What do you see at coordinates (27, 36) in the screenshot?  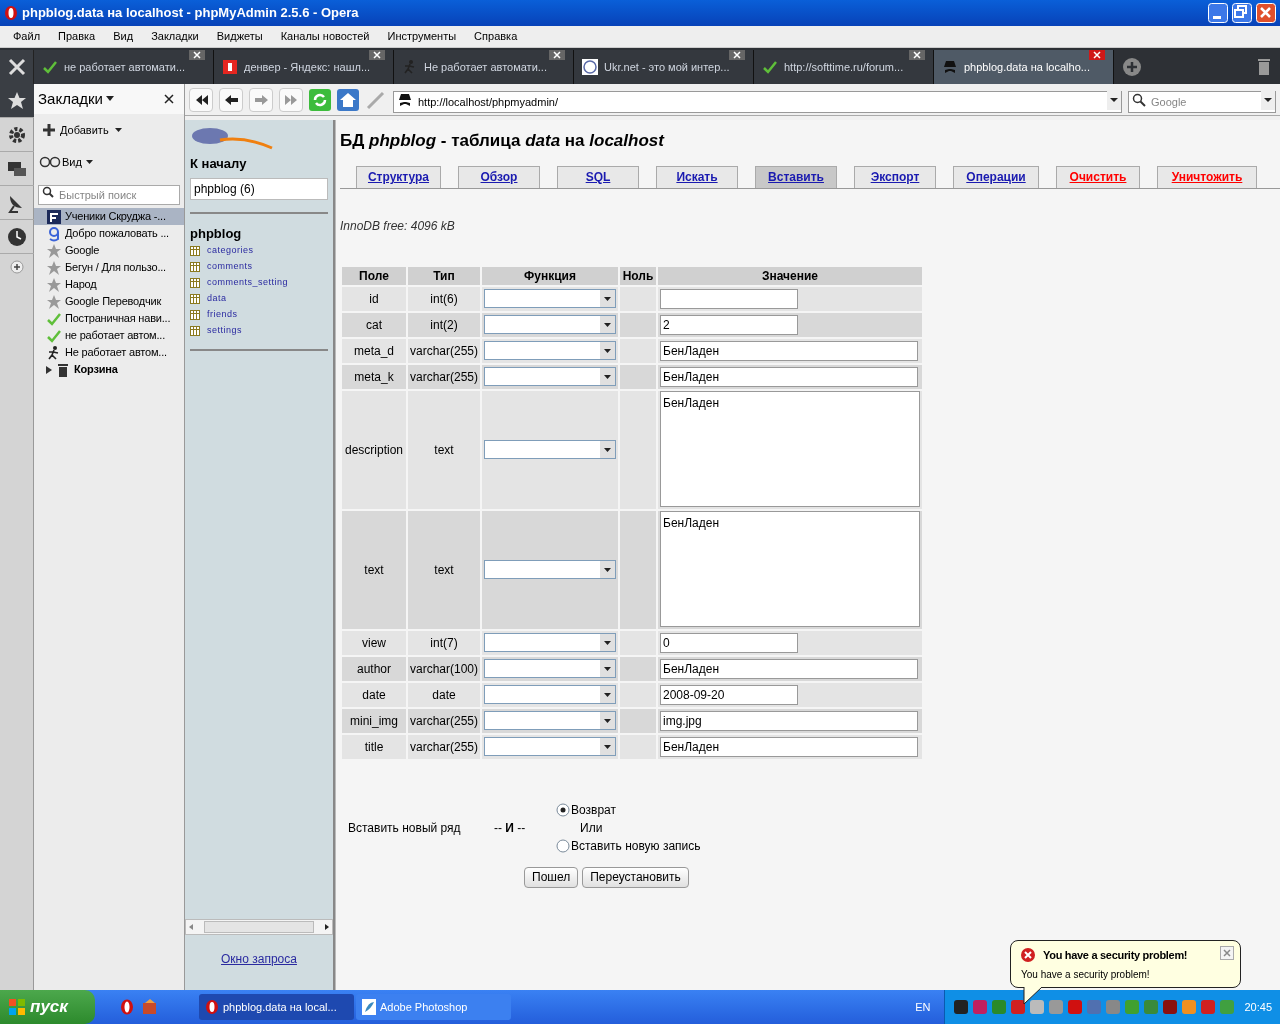 I see `menu-item: Файл` at bounding box center [27, 36].